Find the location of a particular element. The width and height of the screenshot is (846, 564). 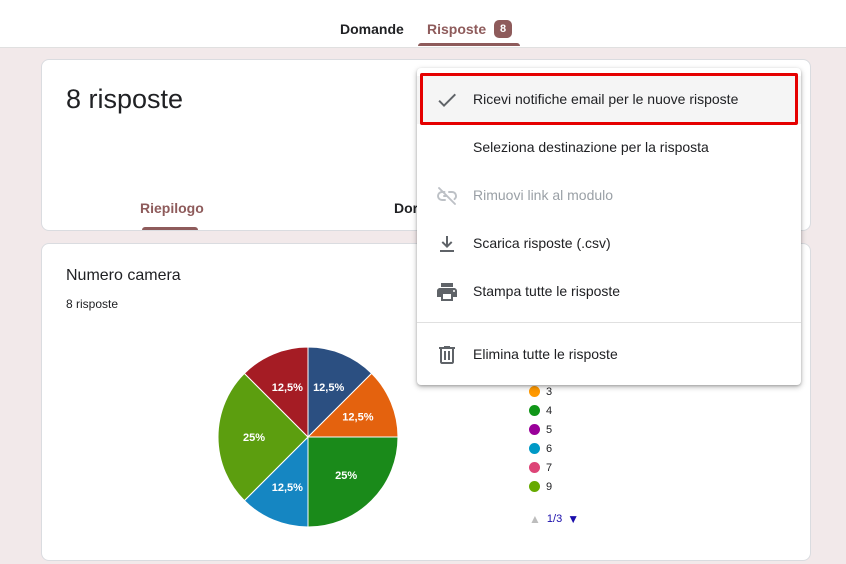

chart-legend: 3 4 5 6 7 9 is located at coordinates (540, 439).